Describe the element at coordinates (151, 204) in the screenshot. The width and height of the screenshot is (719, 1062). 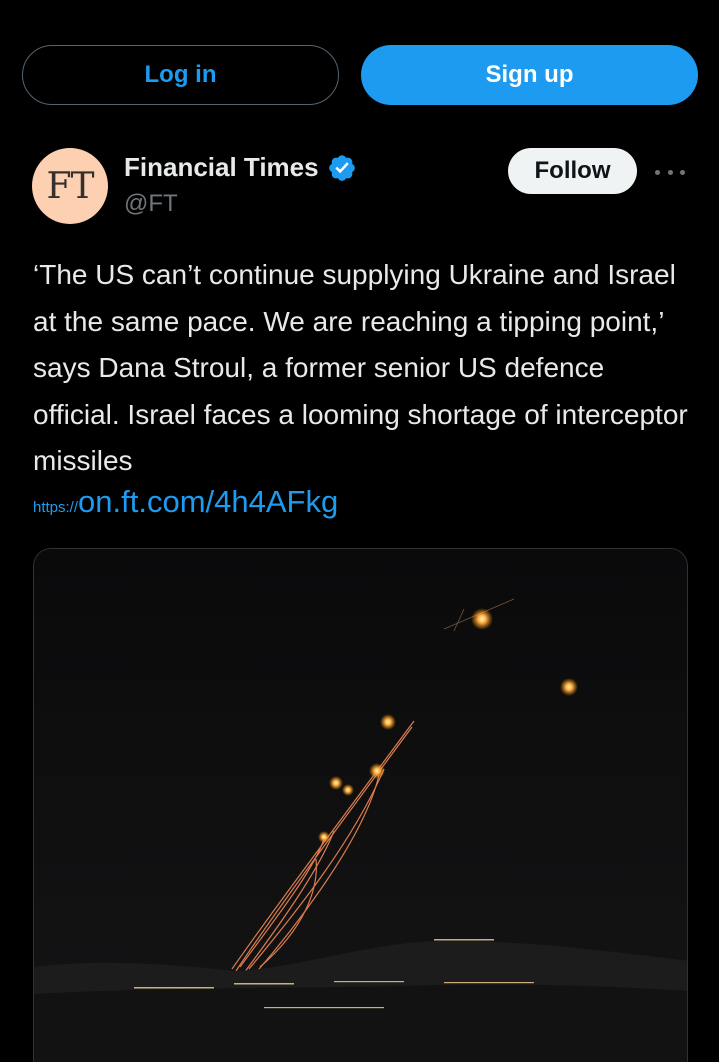
I see `author-handle: @FT` at that location.